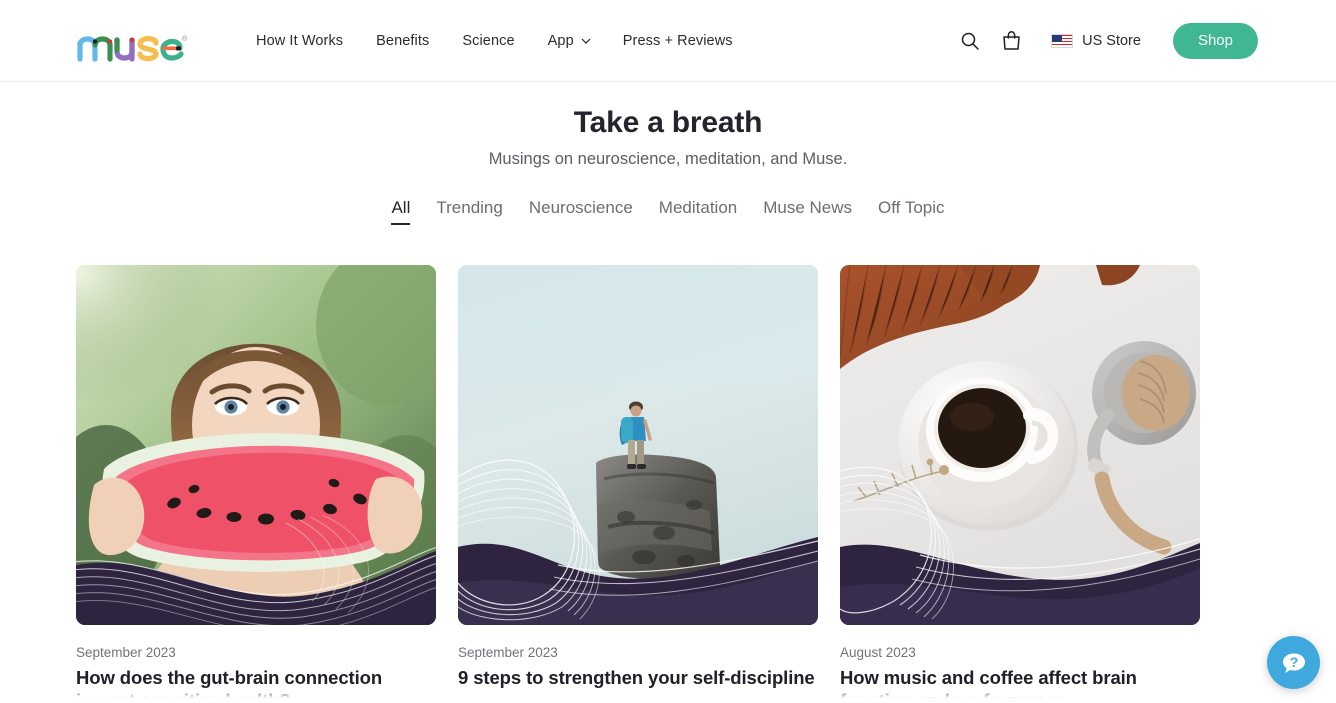  Describe the element at coordinates (911, 211) in the screenshot. I see `tab-off-topic: Off Topic` at that location.